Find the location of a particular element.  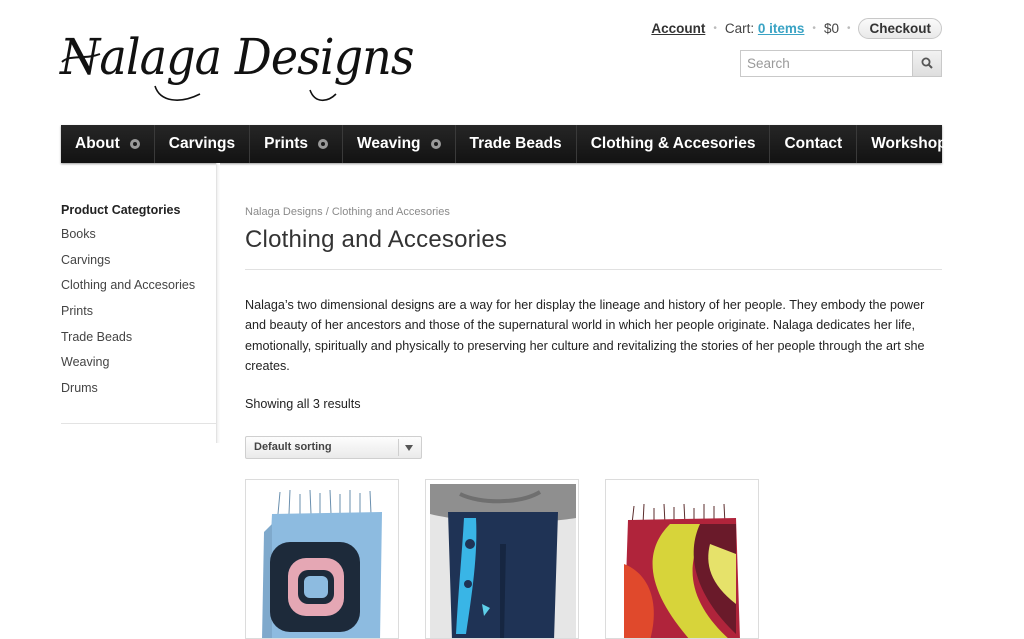

nav-label: Carvings is located at coordinates (202, 143).